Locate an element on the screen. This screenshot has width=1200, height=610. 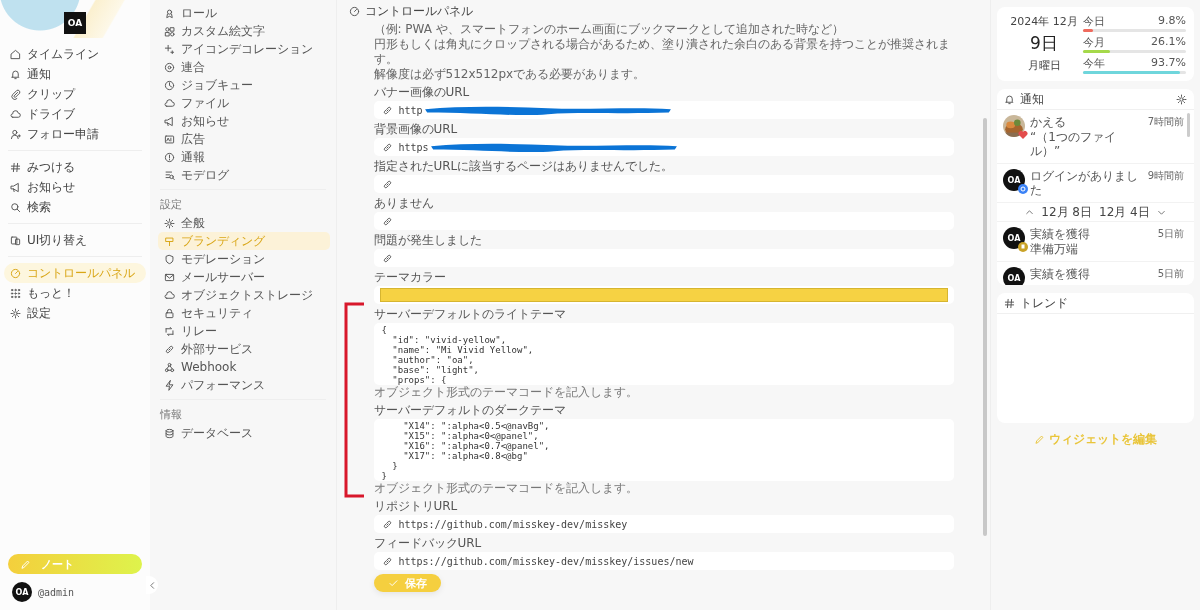
home-icon is located at coordinates (15, 54).